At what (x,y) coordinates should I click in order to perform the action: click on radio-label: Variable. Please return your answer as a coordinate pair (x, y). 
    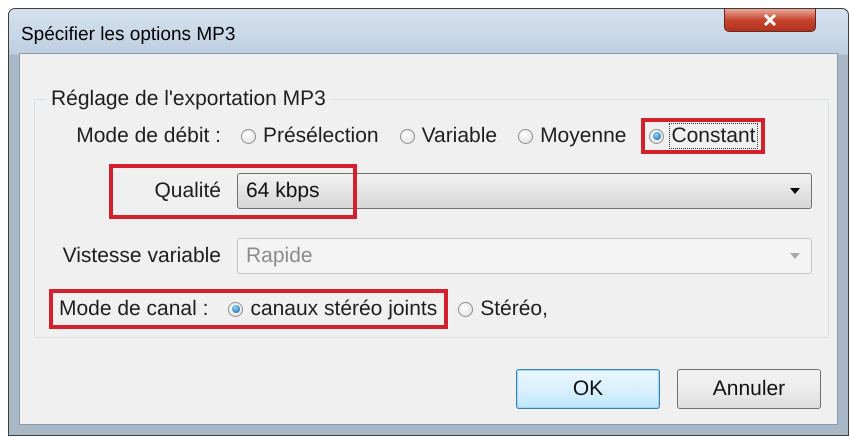
    Looking at the image, I should click on (459, 136).